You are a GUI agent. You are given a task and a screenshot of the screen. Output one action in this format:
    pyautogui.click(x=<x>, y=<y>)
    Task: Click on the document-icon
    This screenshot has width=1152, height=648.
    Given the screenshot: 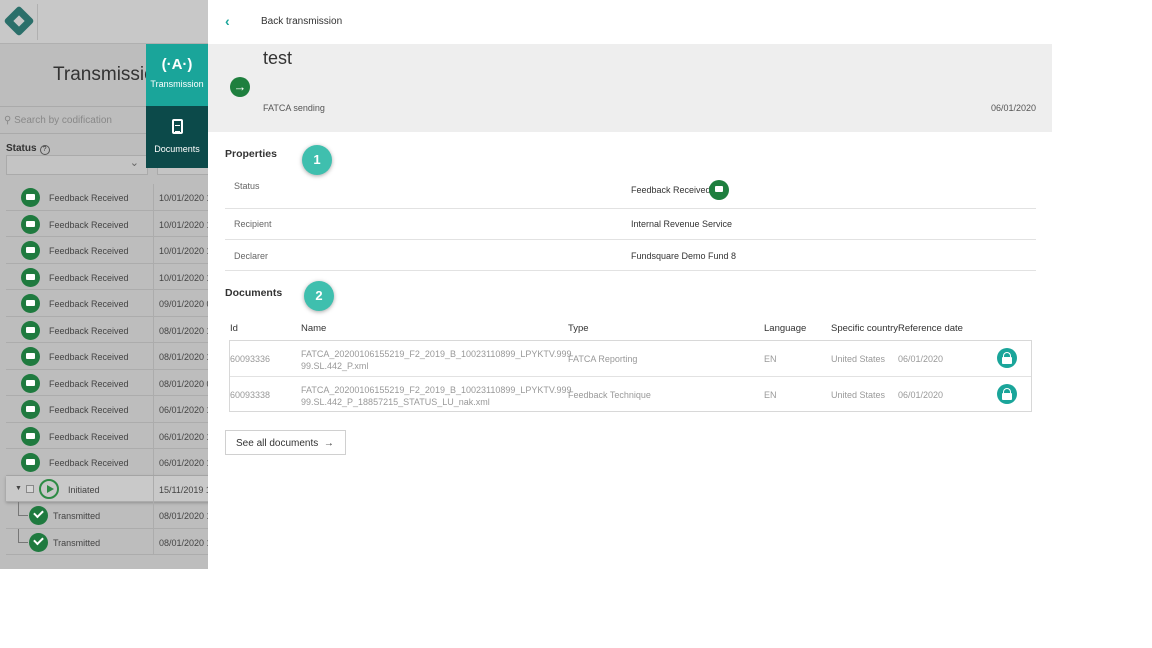 What is the action you would take?
    pyautogui.click(x=177, y=128)
    